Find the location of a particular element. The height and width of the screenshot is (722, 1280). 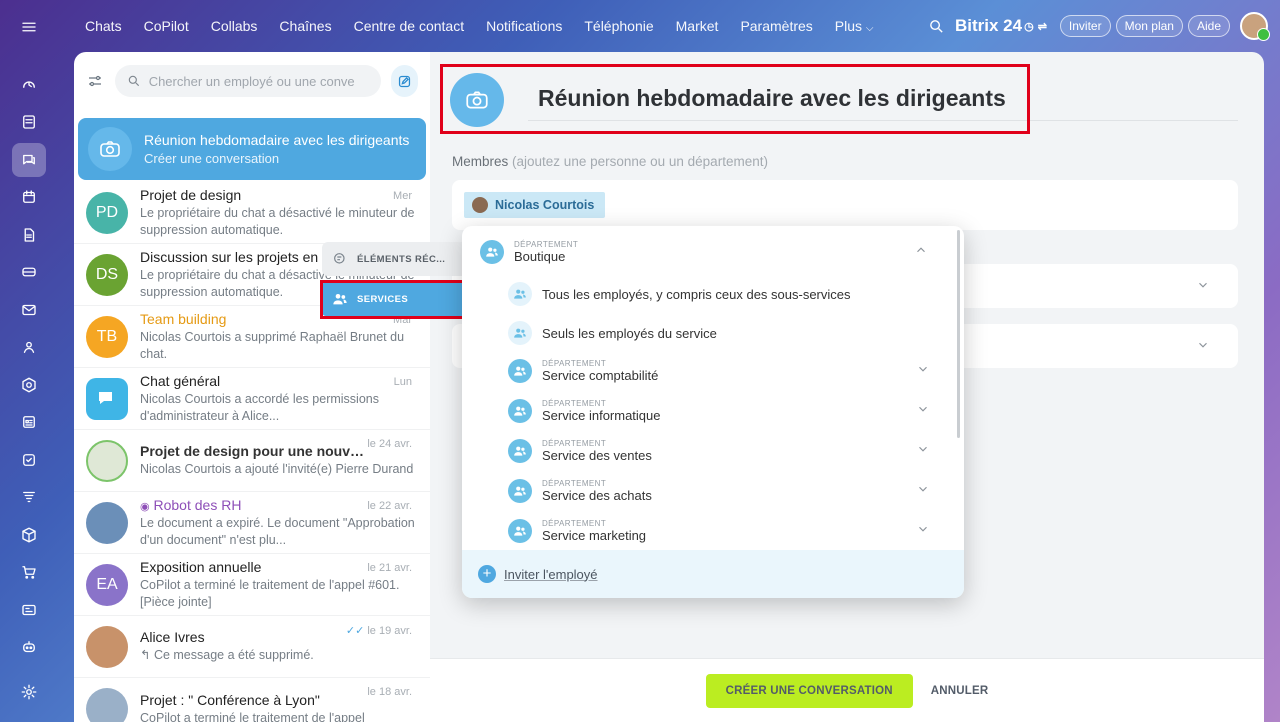

camera-icon is located at coordinates (477, 100).